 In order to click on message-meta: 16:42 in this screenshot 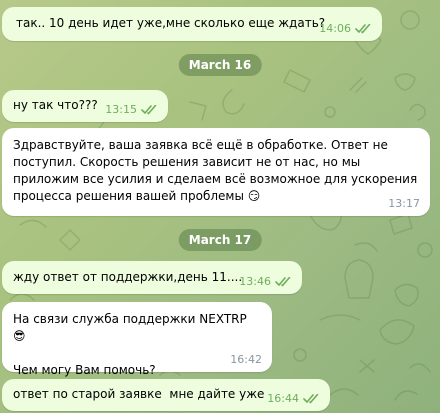, I will do `click(246, 359)`.